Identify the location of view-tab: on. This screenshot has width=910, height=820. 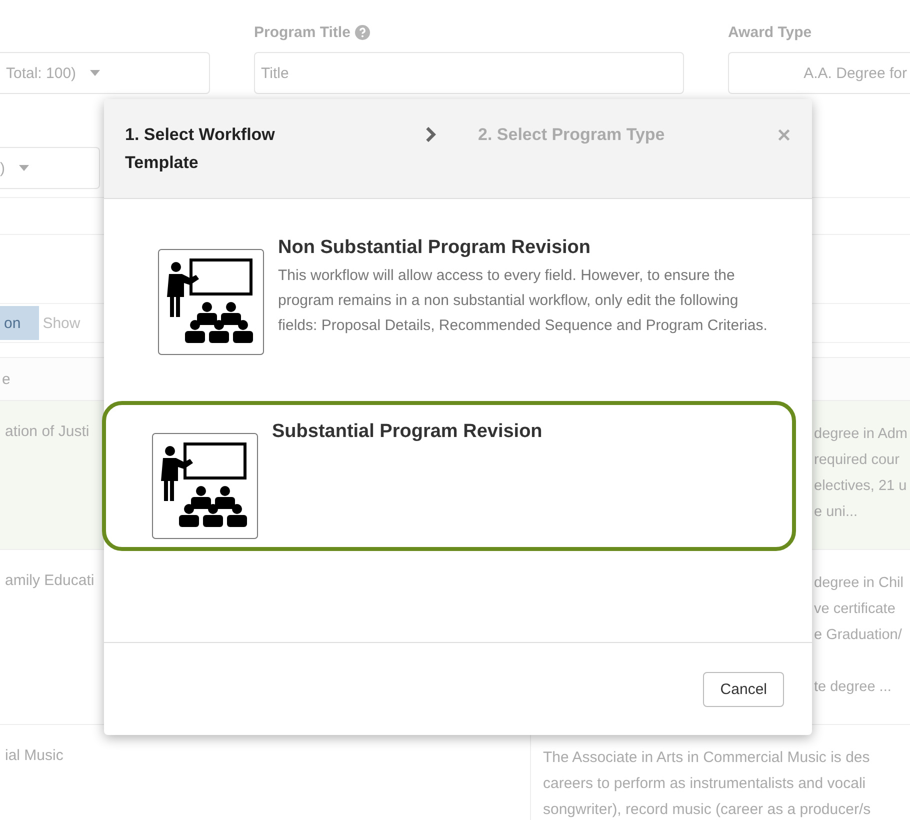
(19, 323).